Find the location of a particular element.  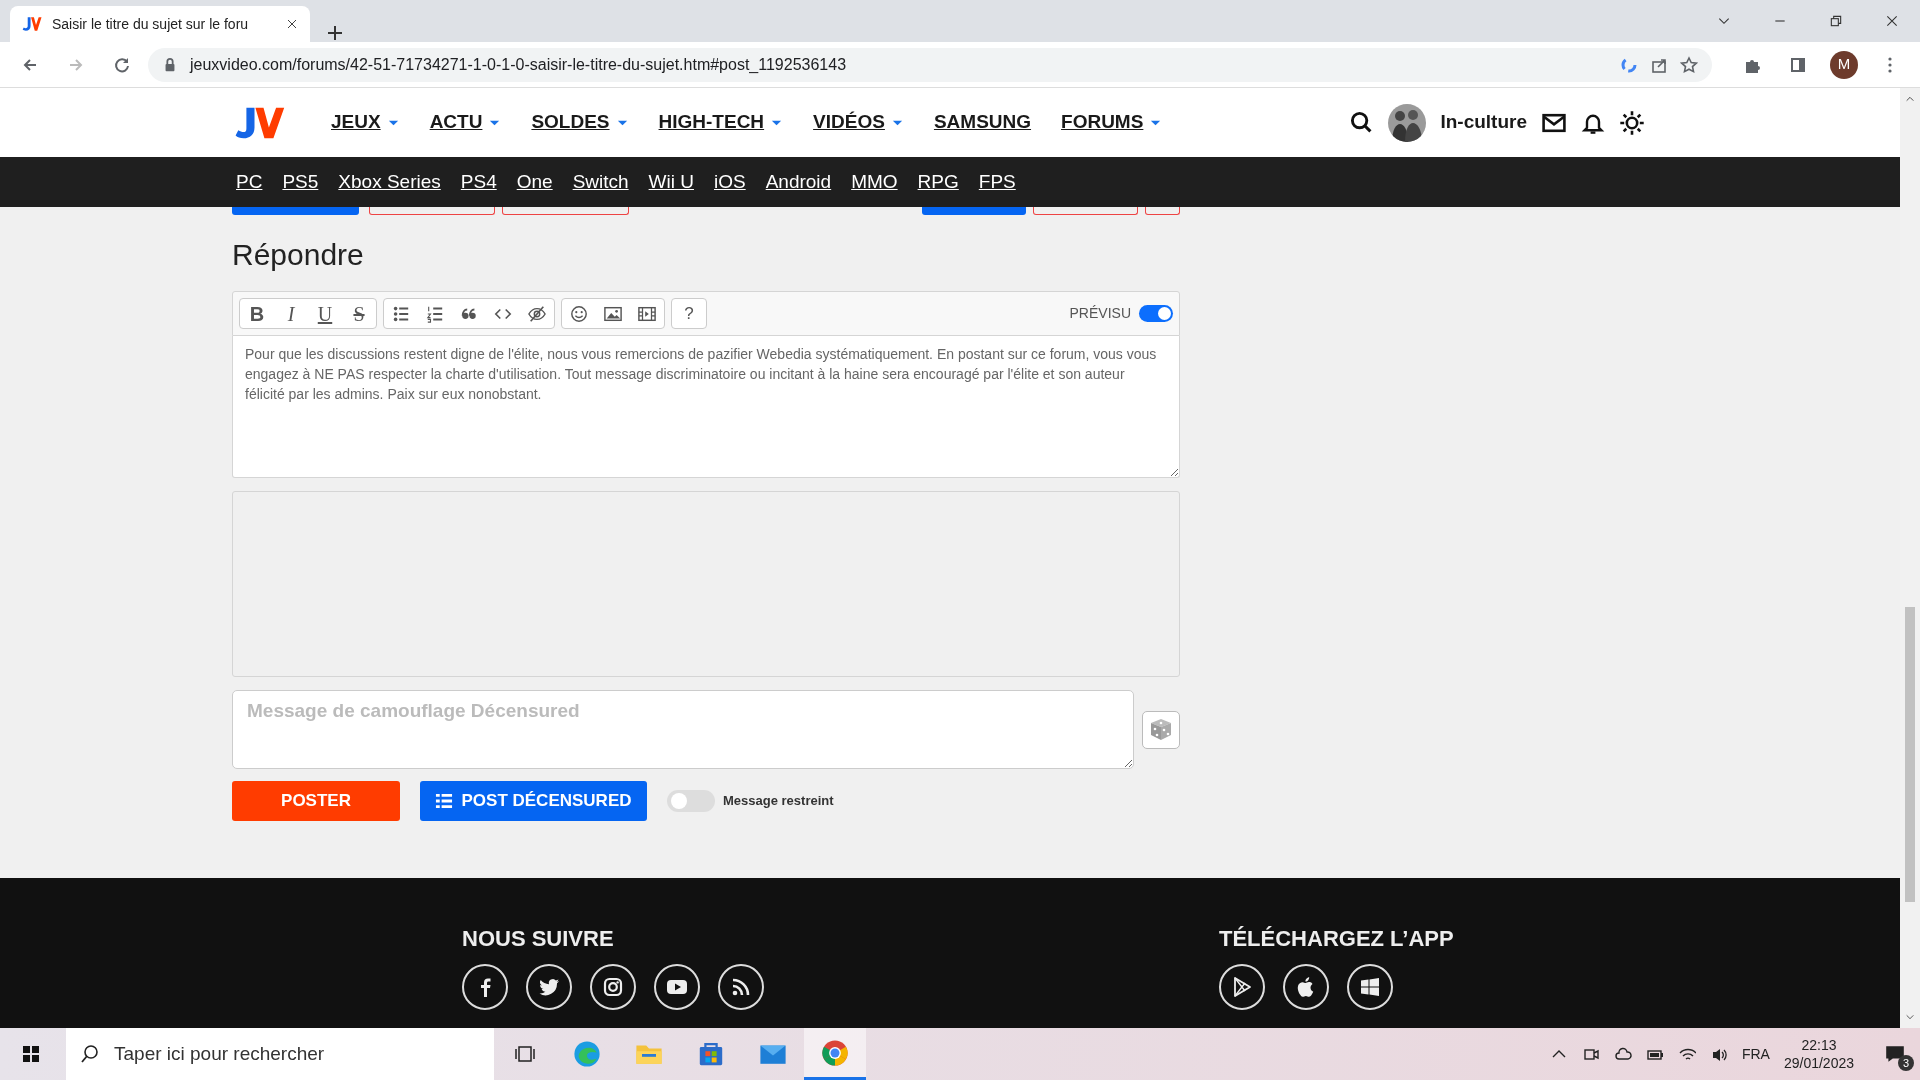

scrollbar is located at coordinates (1910, 558).